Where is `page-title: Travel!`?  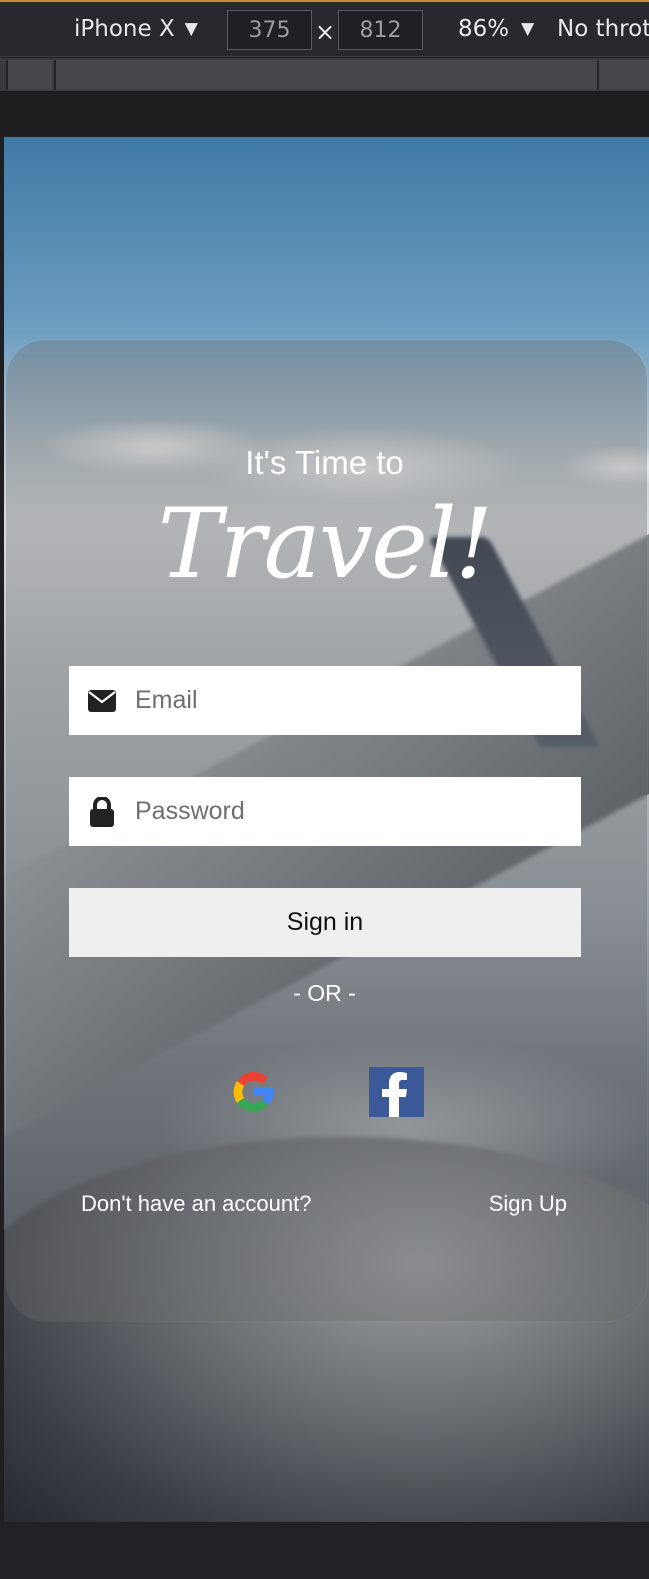 page-title: Travel! is located at coordinates (325, 544).